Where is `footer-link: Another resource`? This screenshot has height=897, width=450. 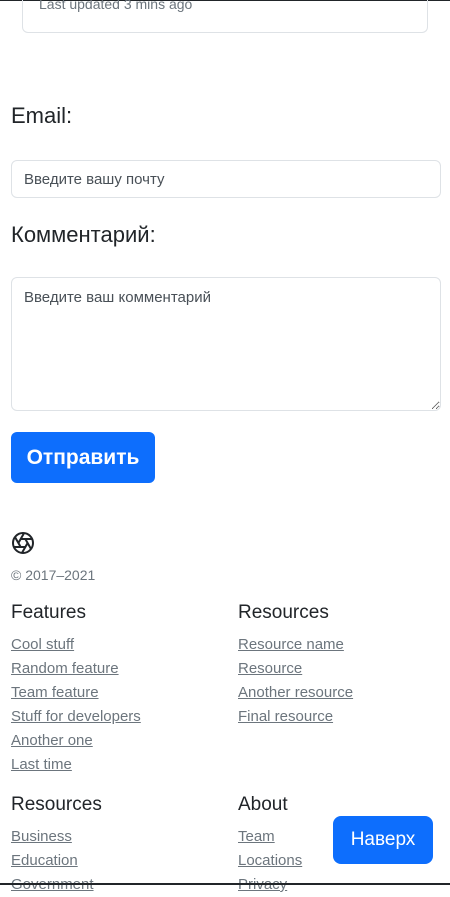
footer-link: Another resource is located at coordinates (295, 692).